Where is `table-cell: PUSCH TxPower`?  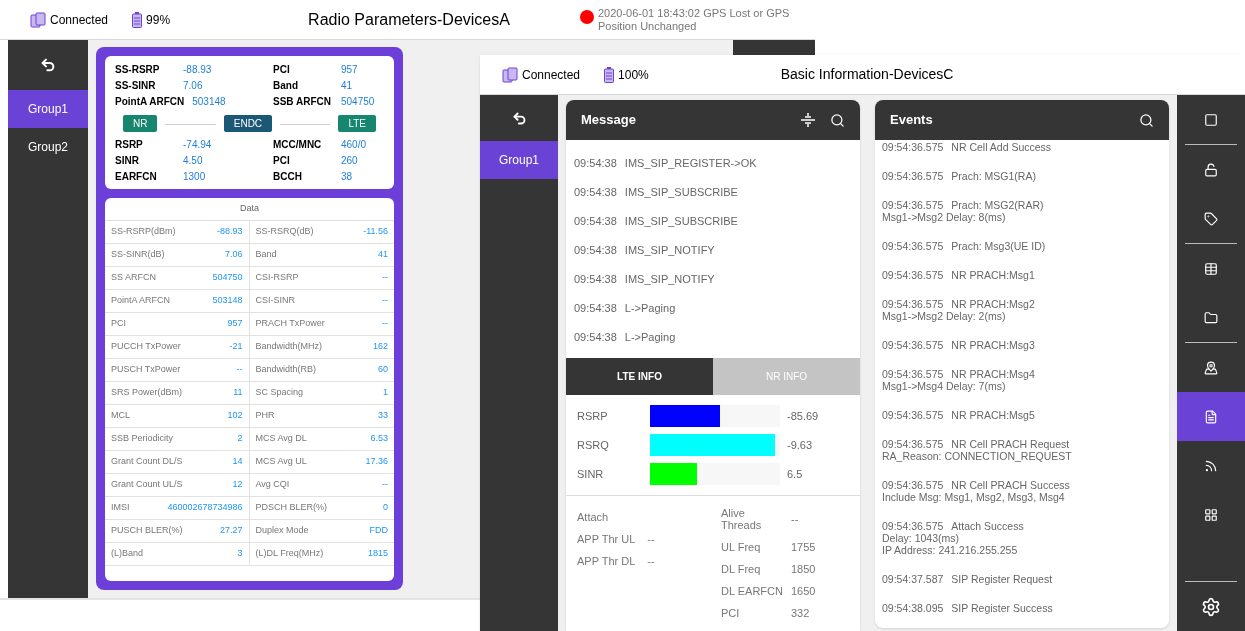
table-cell: PUSCH TxPower is located at coordinates (146, 370).